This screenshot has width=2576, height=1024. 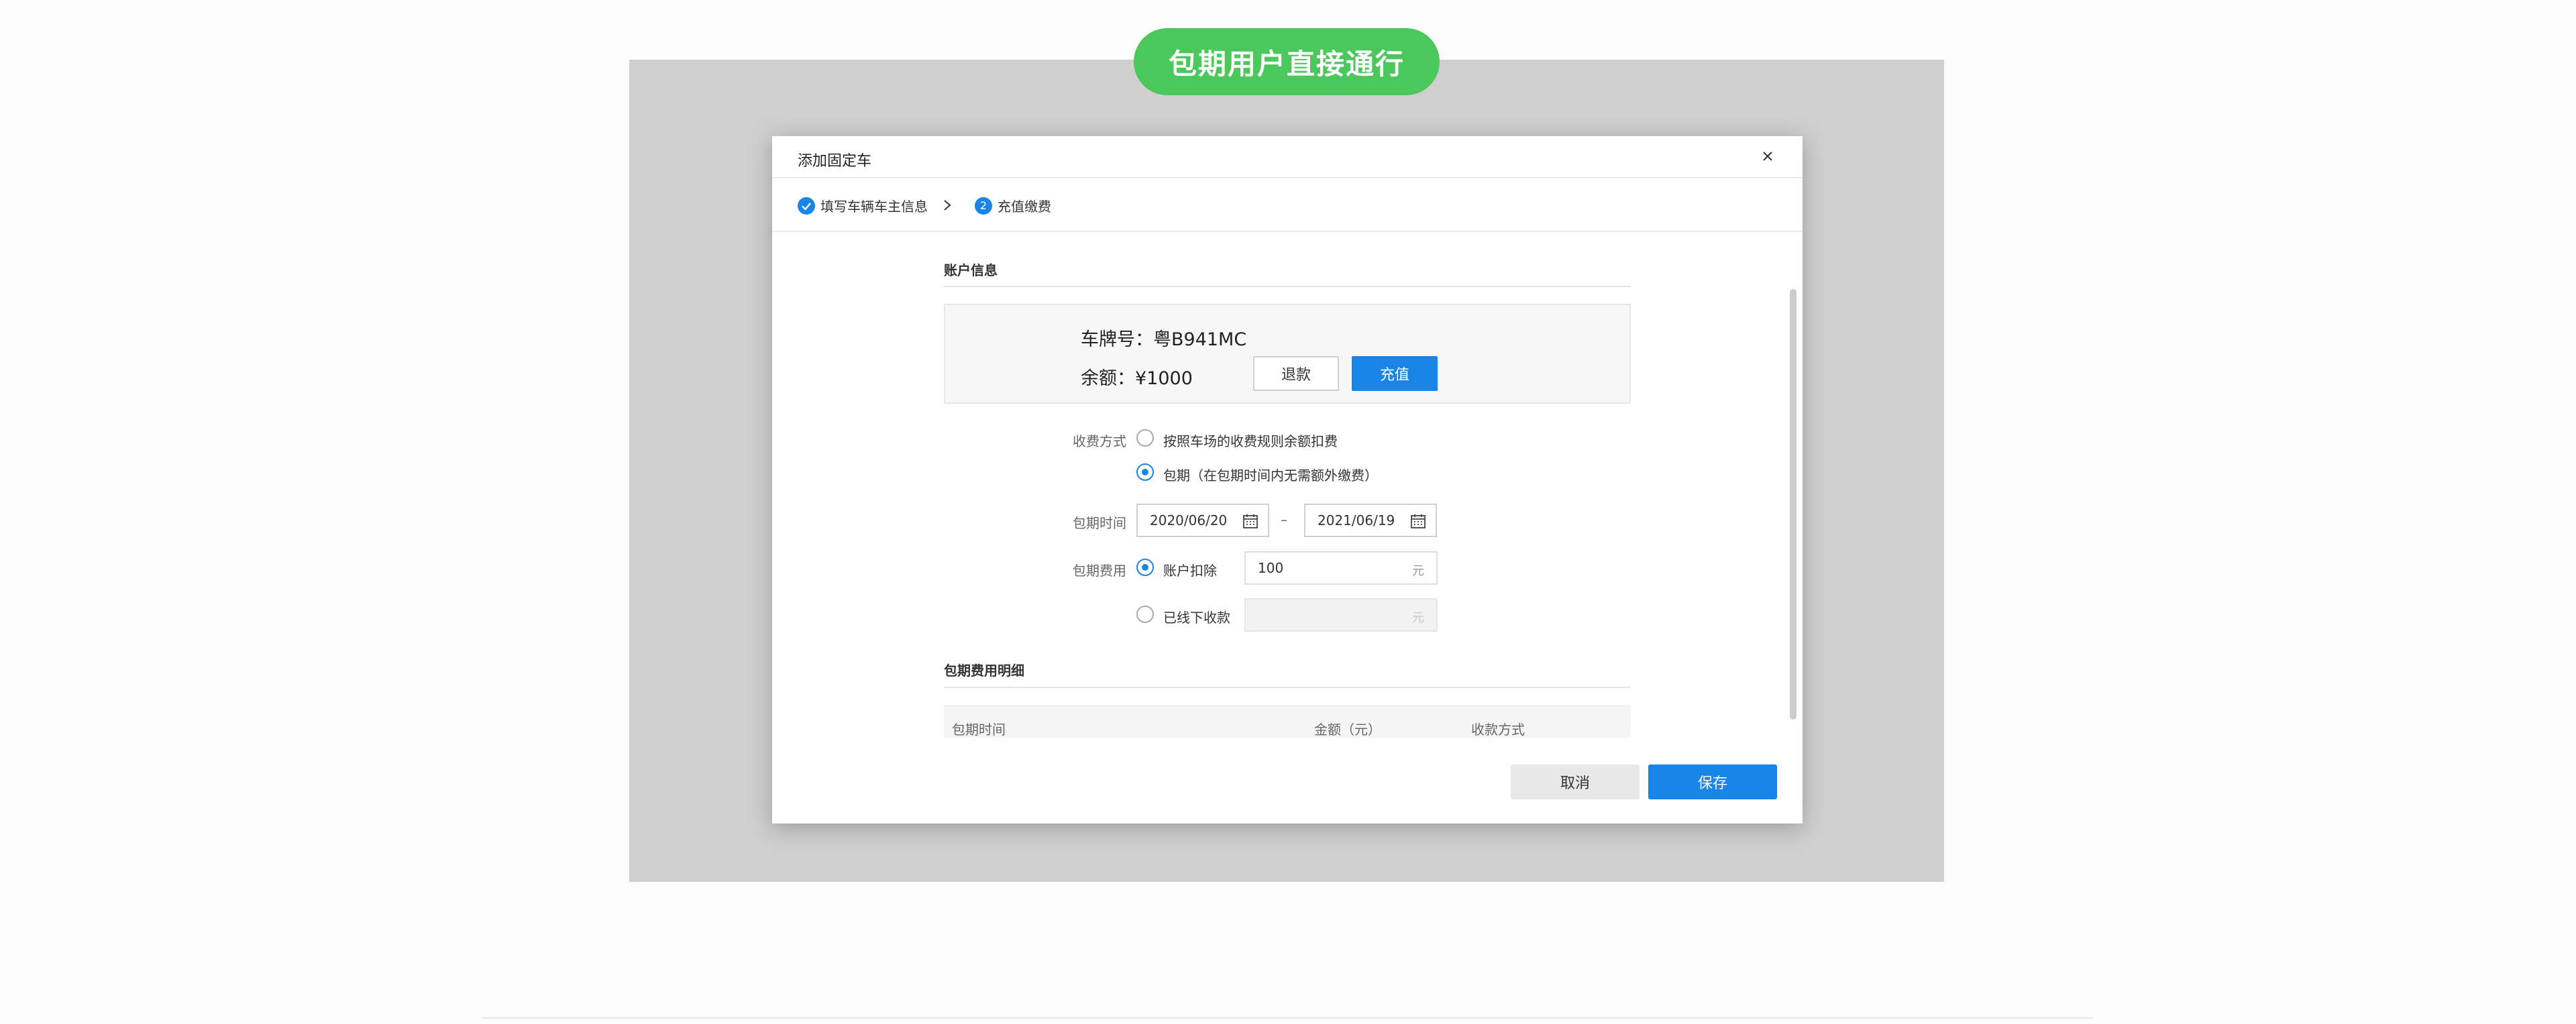 I want to click on fee-radio-offline, so click(x=1145, y=614).